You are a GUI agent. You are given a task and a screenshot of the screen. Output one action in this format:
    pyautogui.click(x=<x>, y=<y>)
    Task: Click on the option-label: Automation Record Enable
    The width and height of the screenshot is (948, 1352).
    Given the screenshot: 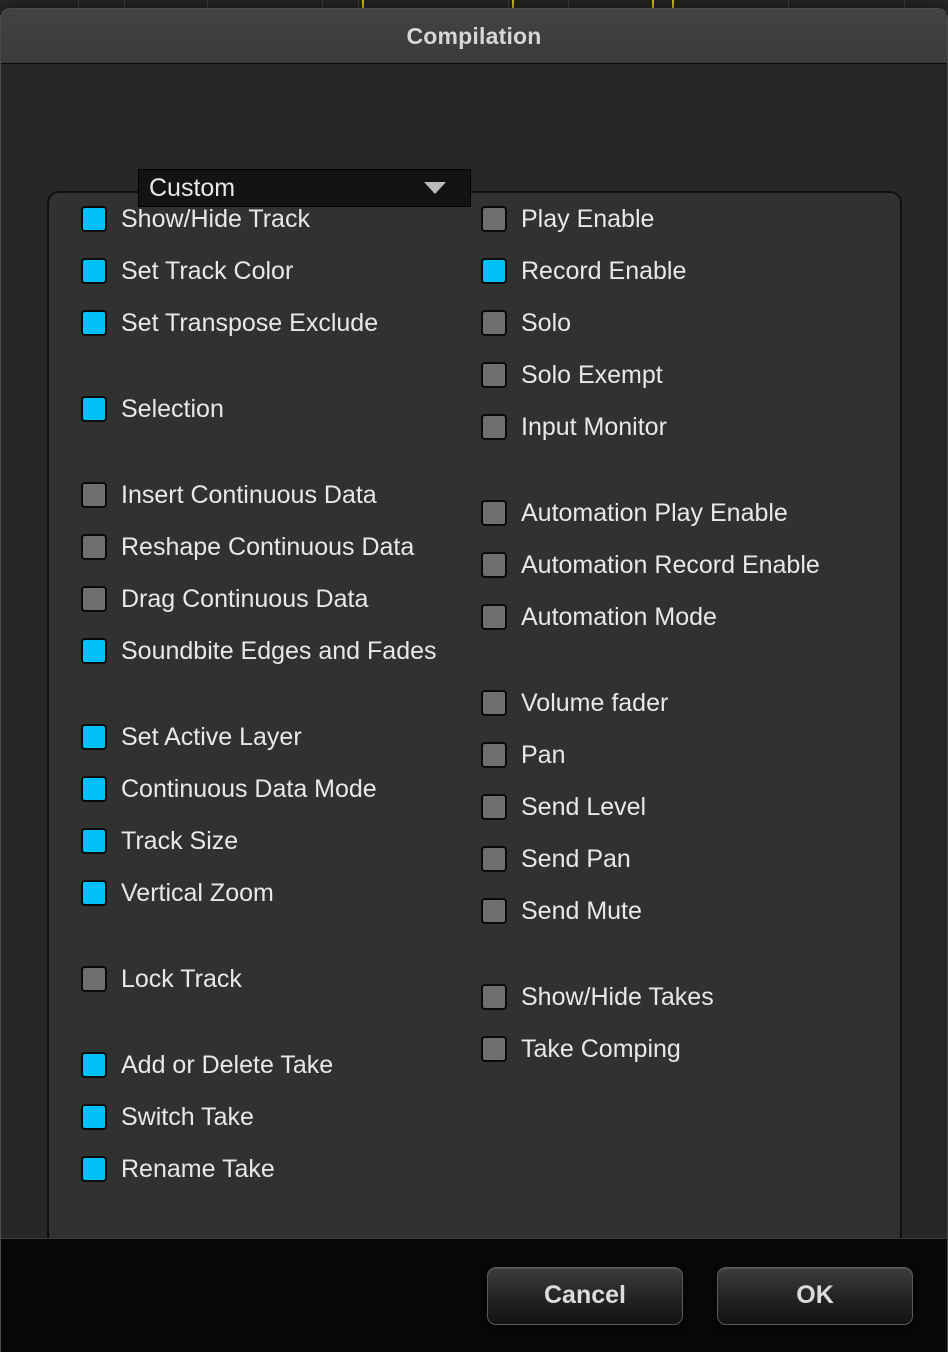 What is the action you would take?
    pyautogui.click(x=670, y=564)
    